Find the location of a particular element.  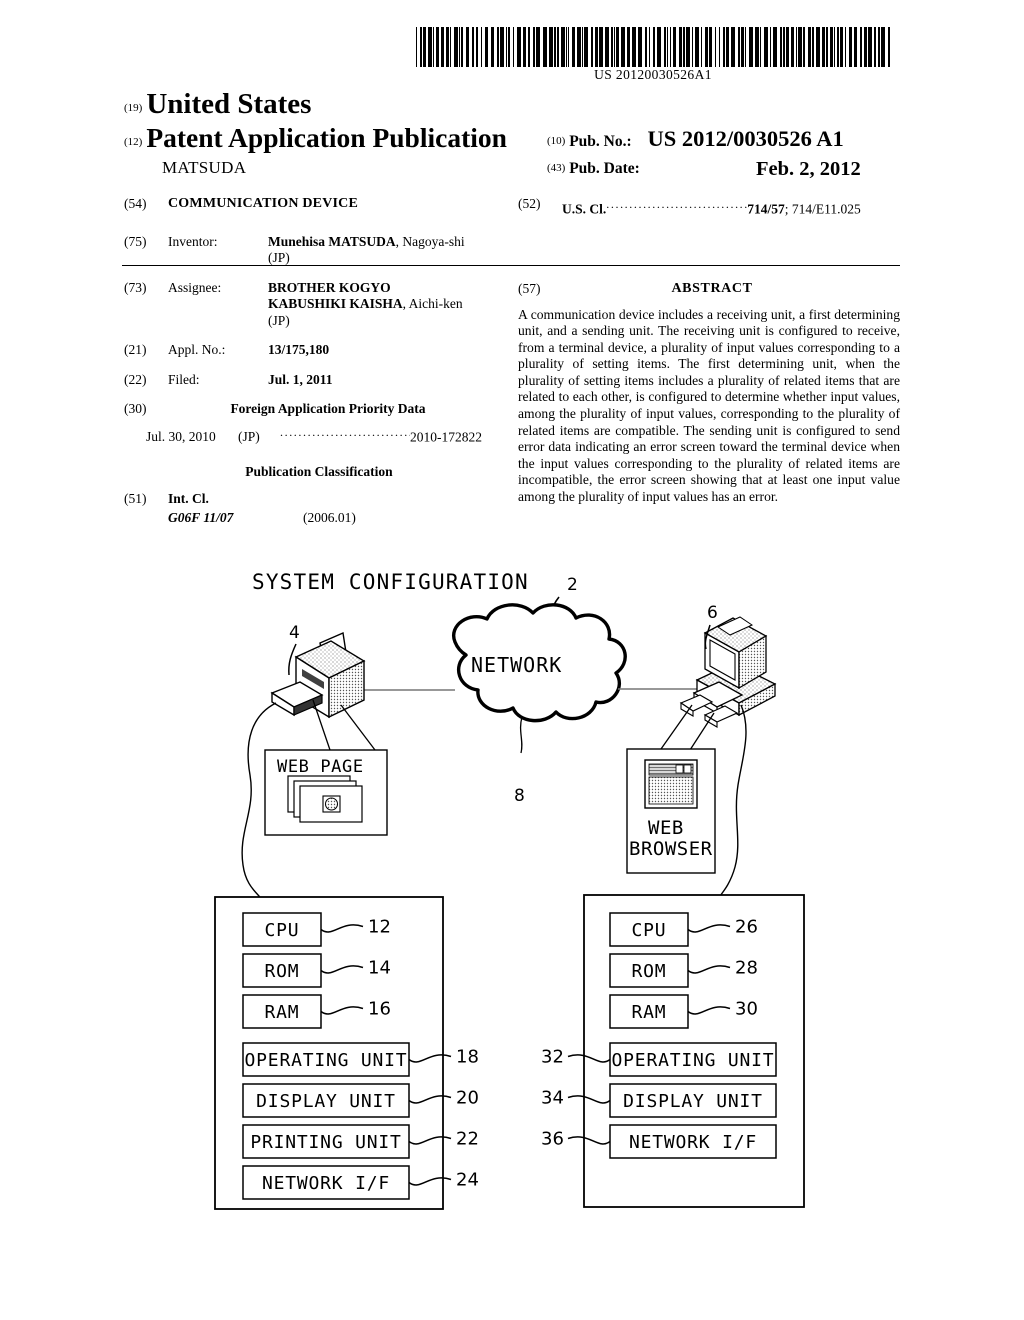

web-page-stack-icon is located at coordinates (325, 799).